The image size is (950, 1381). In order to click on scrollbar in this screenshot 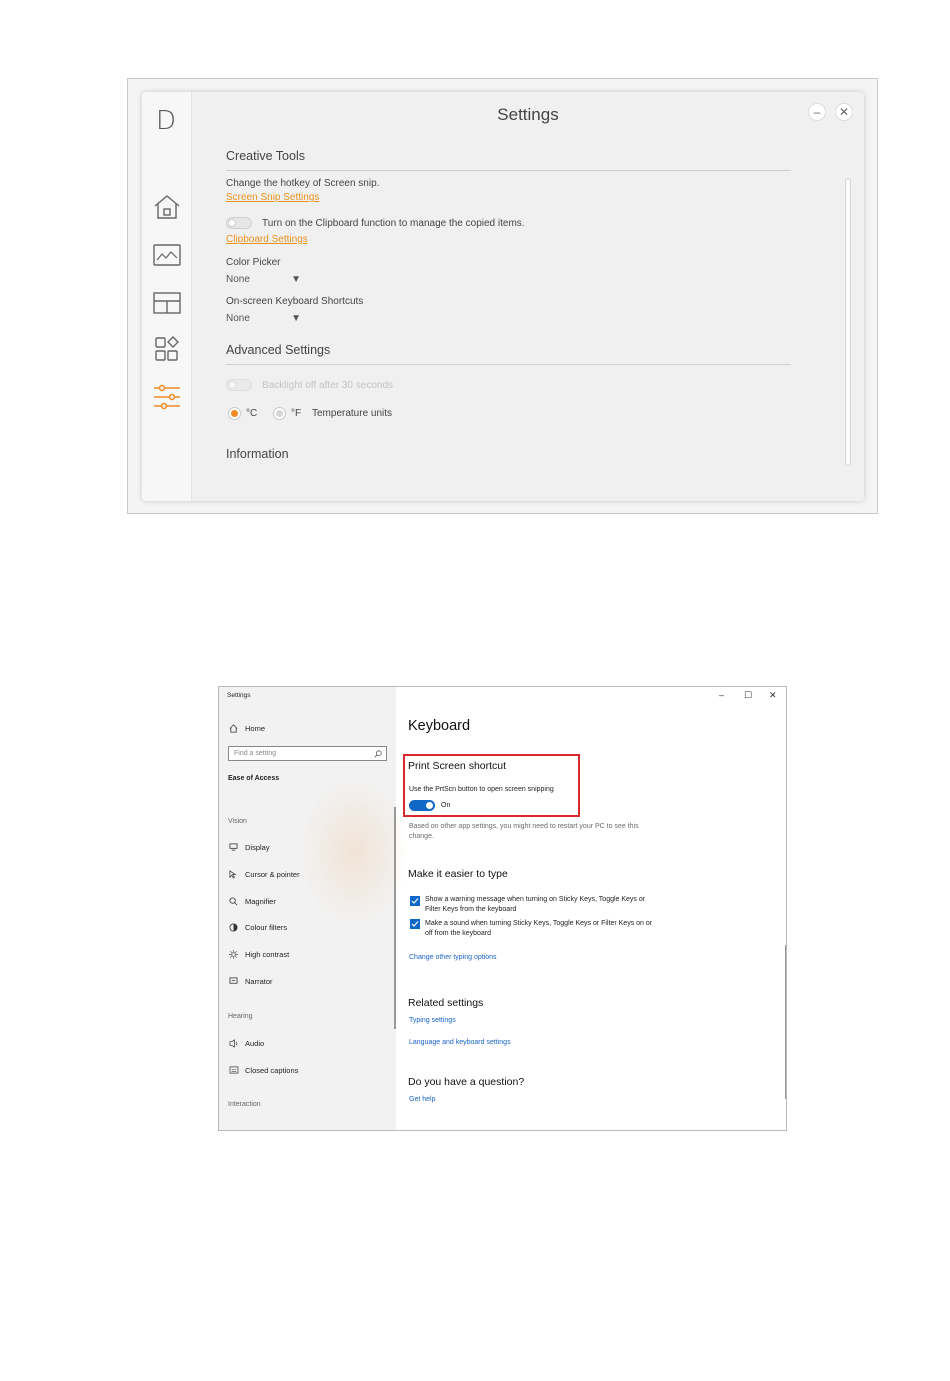, I will do `click(848, 322)`.